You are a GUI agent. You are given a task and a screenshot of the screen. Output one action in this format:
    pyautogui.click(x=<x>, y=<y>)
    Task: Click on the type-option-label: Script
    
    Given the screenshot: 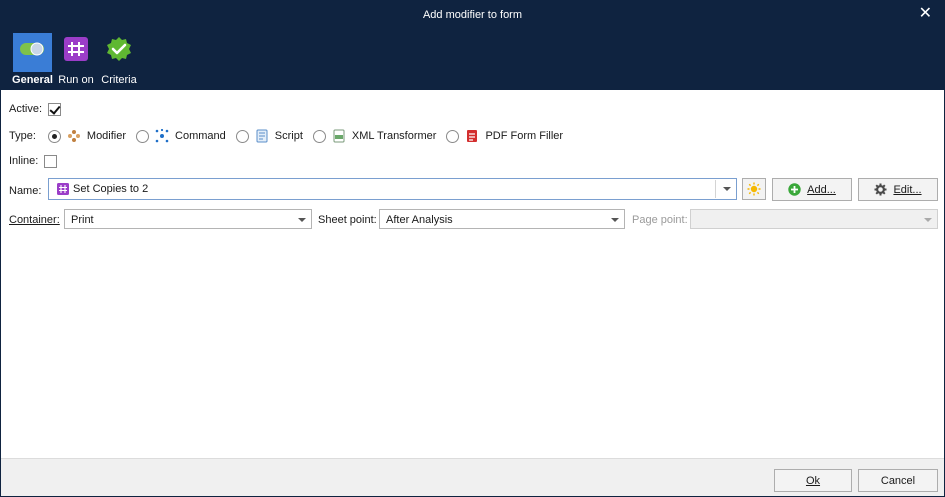 What is the action you would take?
    pyautogui.click(x=288, y=136)
    